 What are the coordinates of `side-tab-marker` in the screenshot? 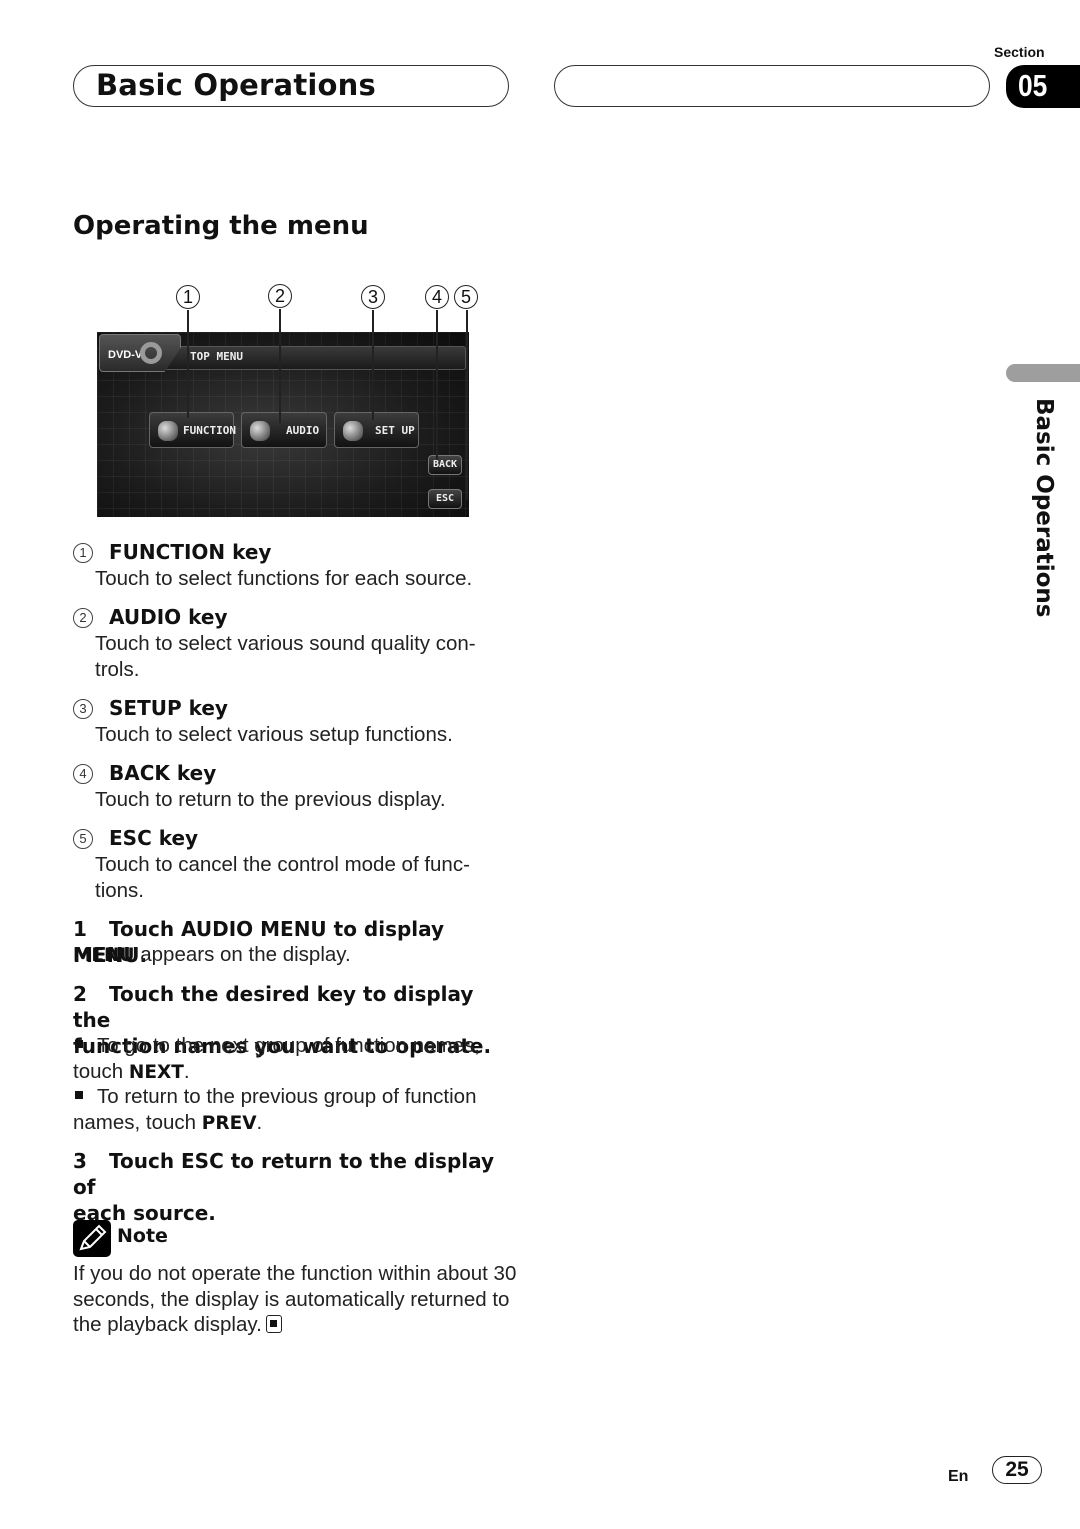 It's located at (1043, 373).